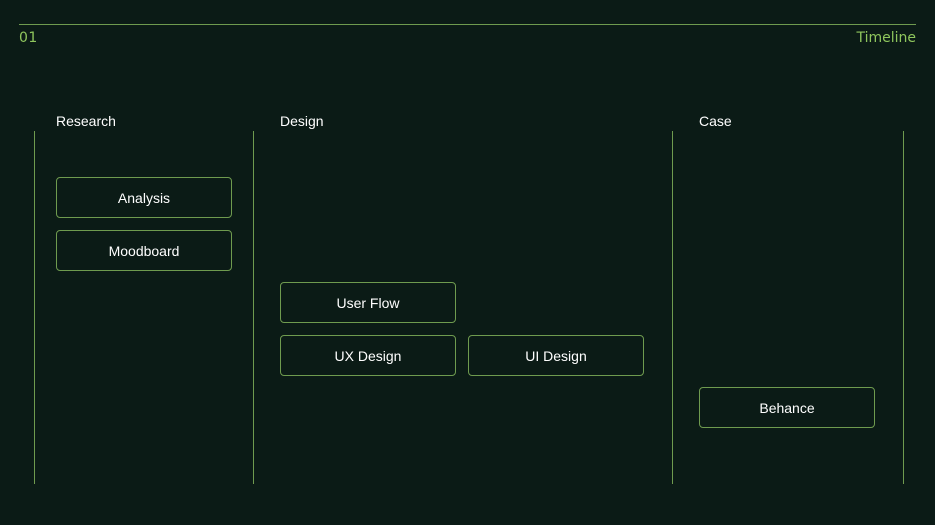 This screenshot has width=935, height=525. I want to click on column-divider-case-right, so click(903, 307).